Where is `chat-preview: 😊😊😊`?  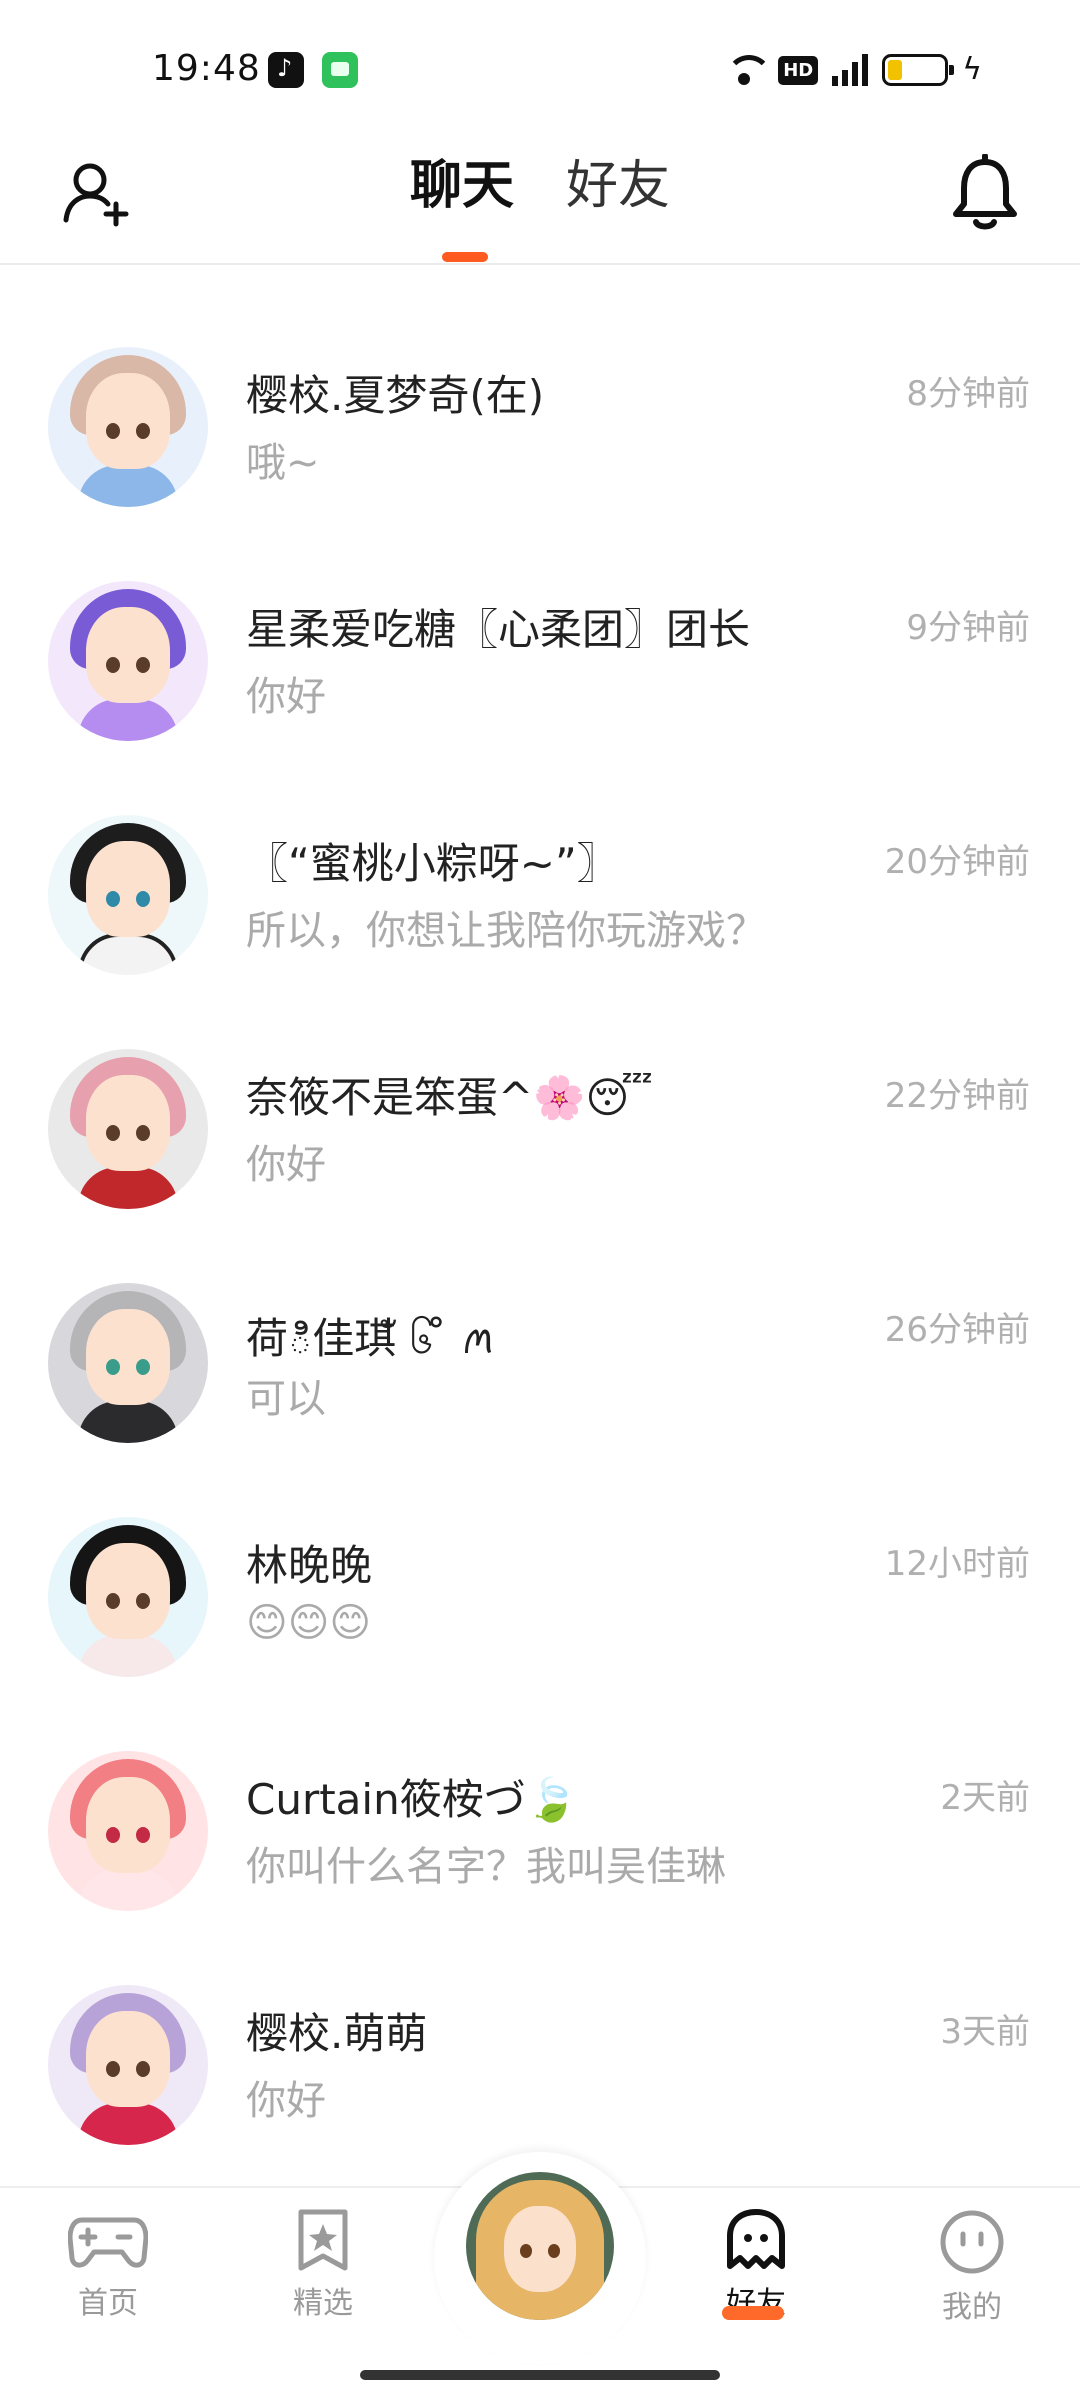
chat-preview: 😊😊😊 is located at coordinates (309, 1623).